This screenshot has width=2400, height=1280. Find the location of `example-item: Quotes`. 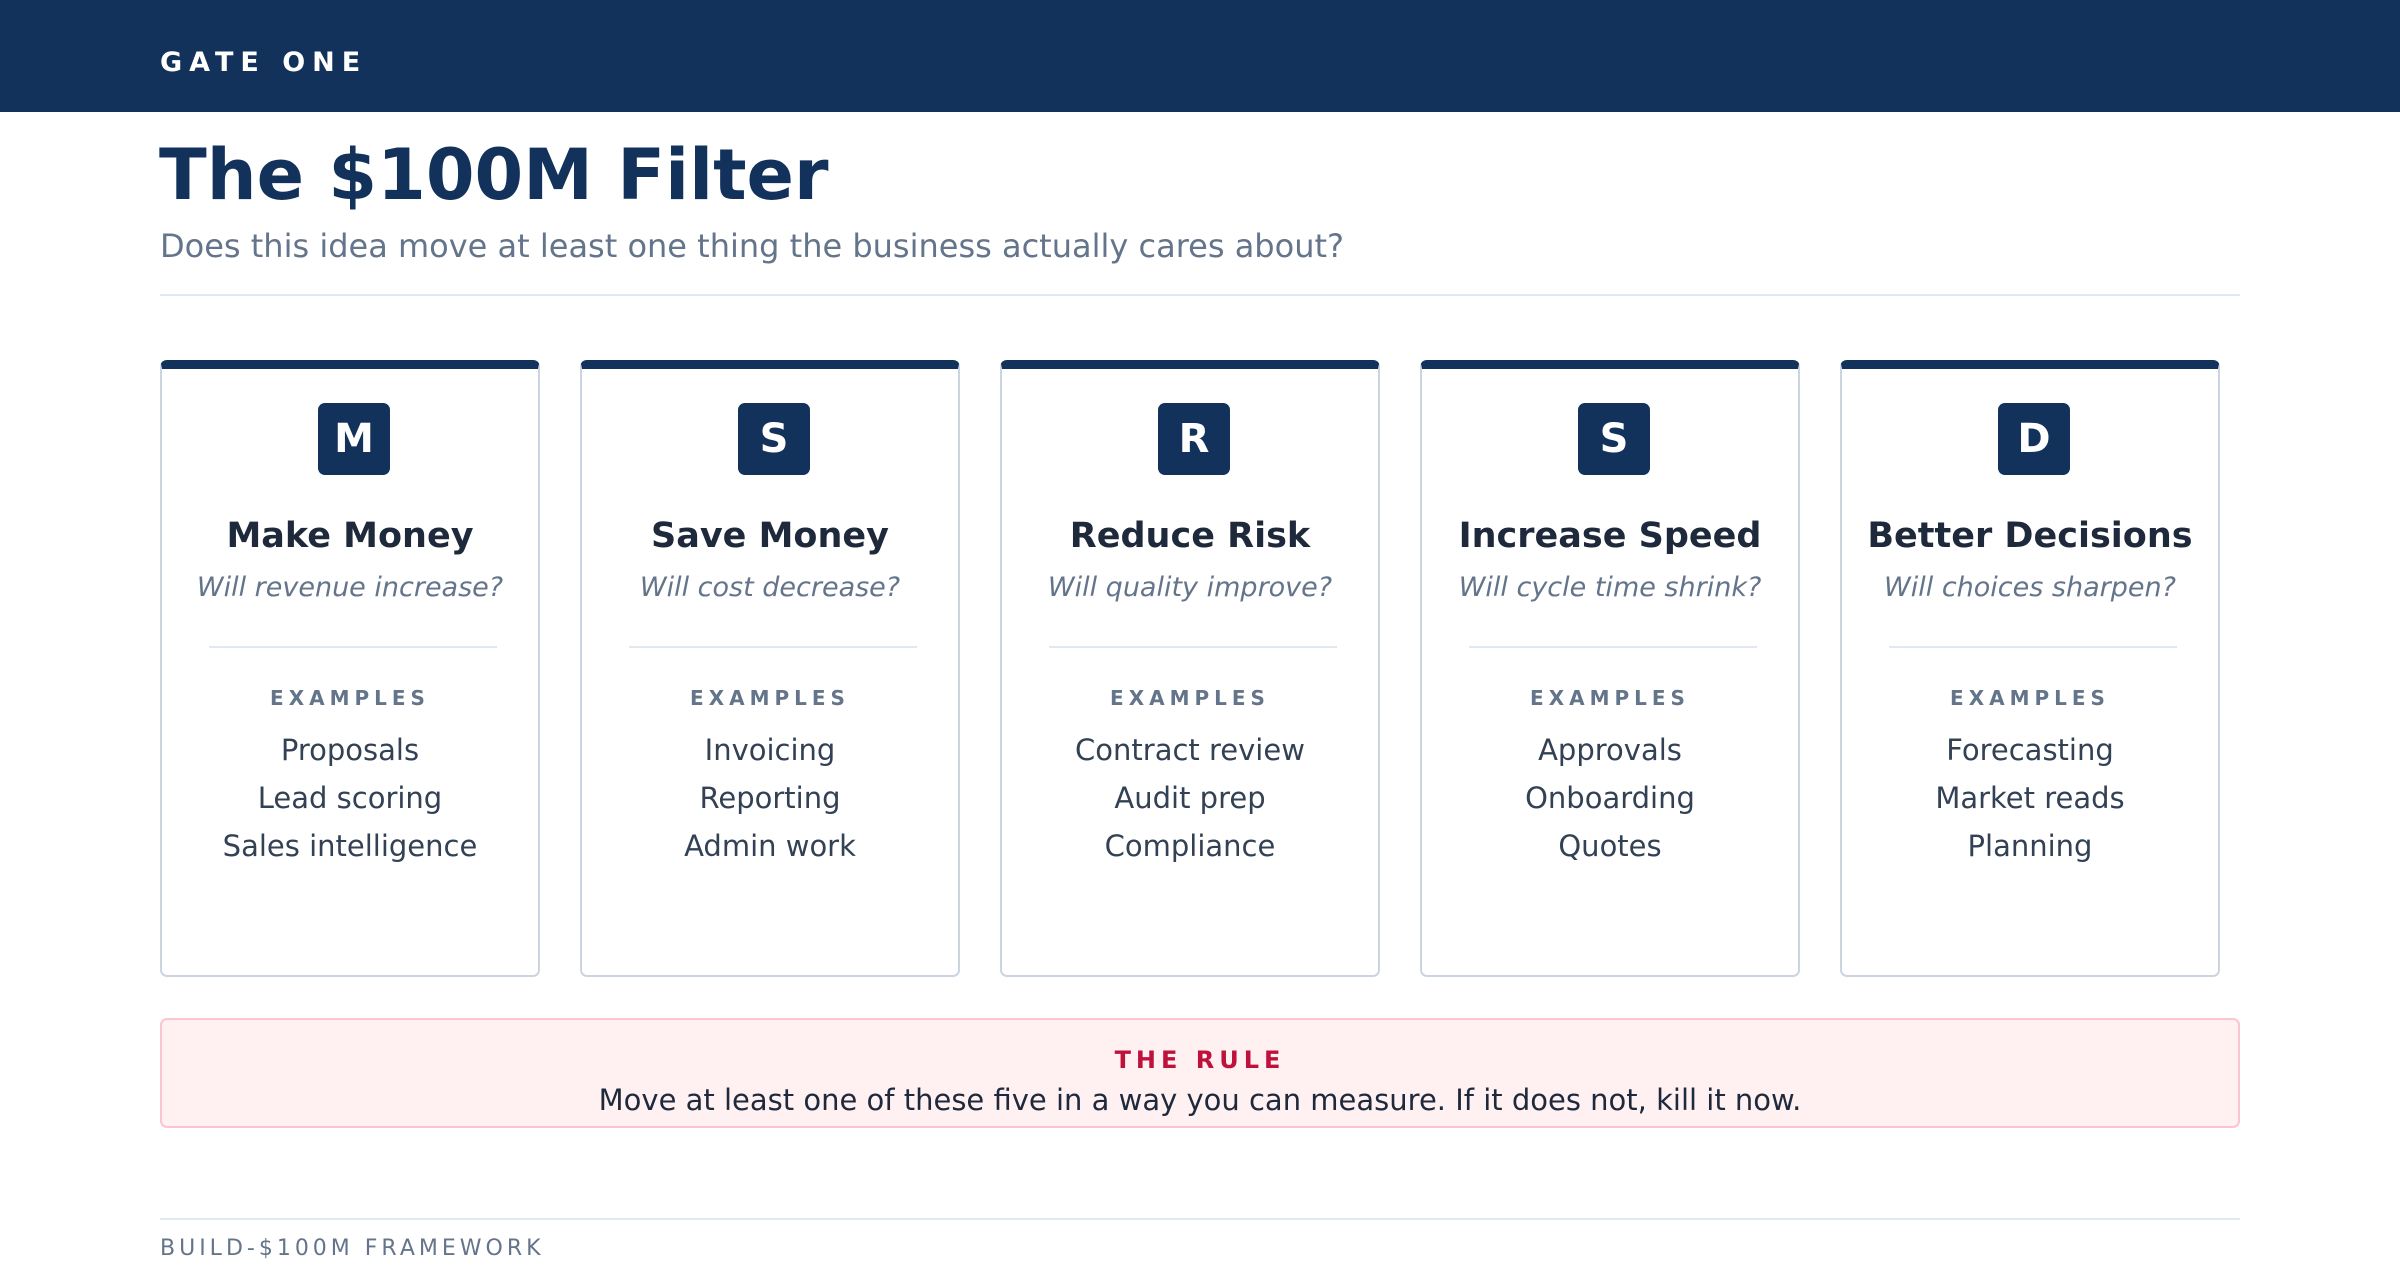

example-item: Quotes is located at coordinates (1610, 846).